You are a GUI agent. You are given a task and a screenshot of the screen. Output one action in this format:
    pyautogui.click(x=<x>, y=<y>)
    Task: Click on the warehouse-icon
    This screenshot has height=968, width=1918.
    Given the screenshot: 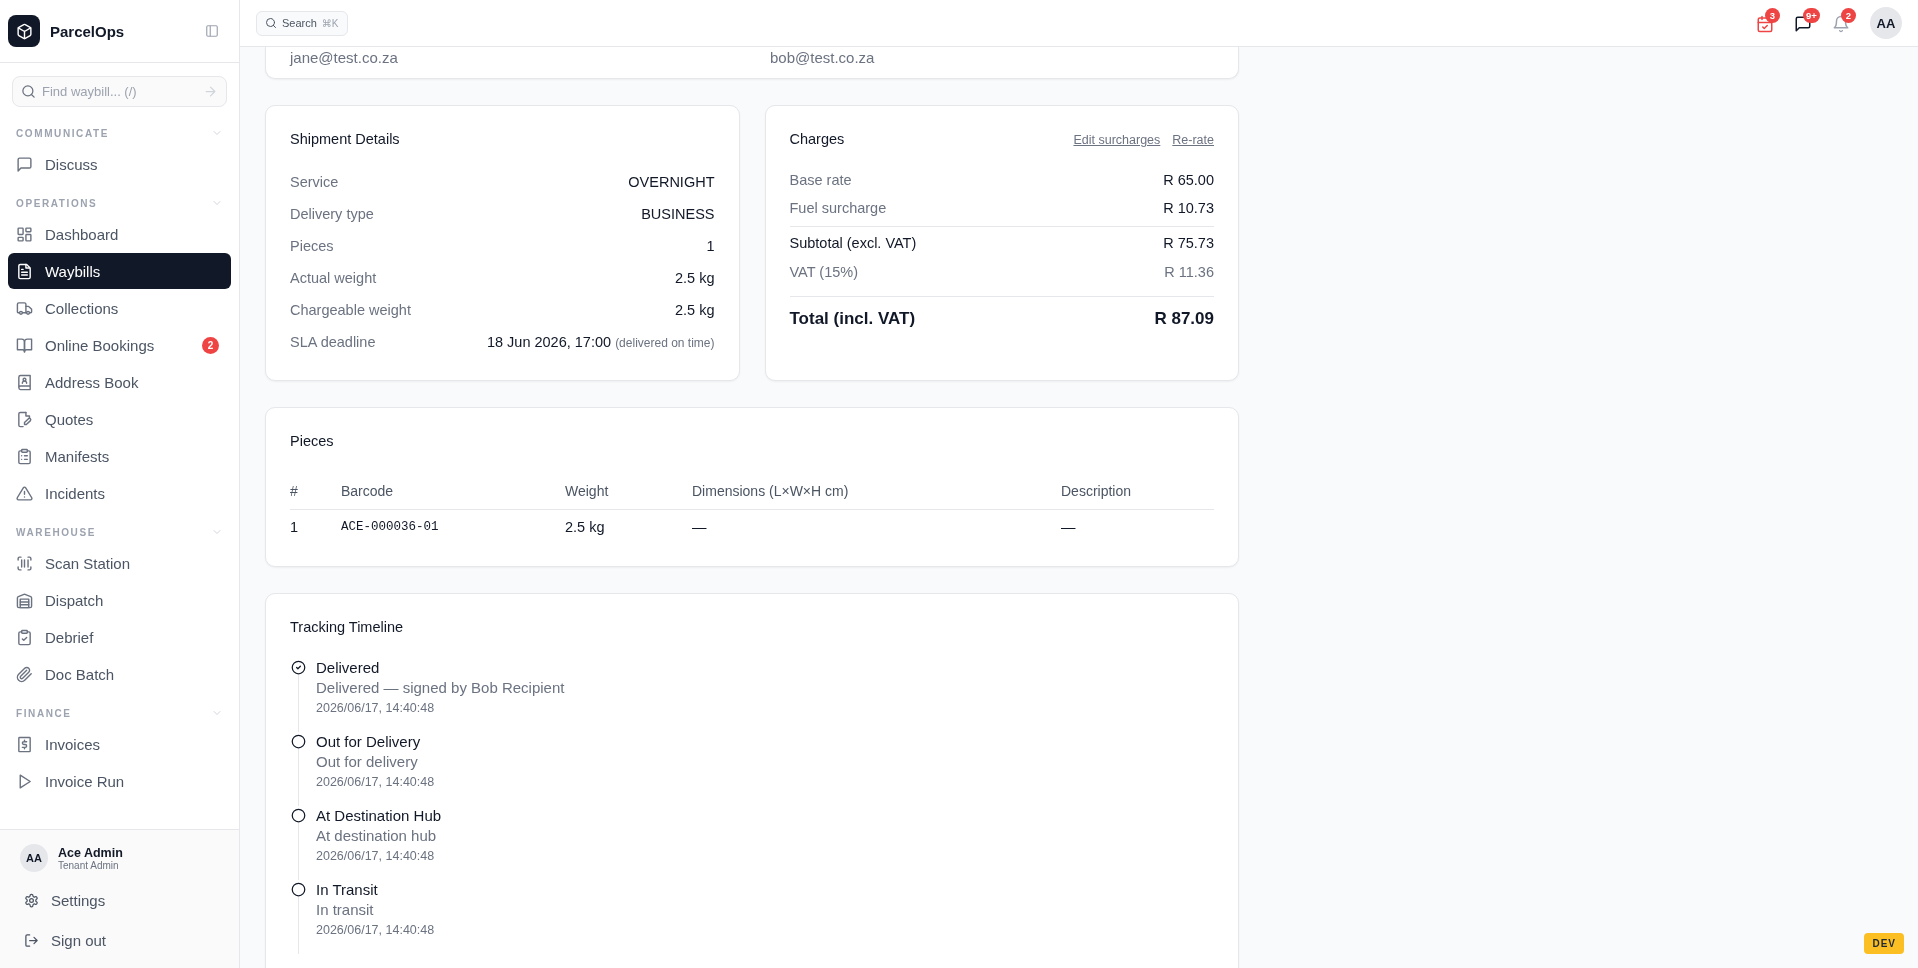 What is the action you would take?
    pyautogui.click(x=24, y=600)
    